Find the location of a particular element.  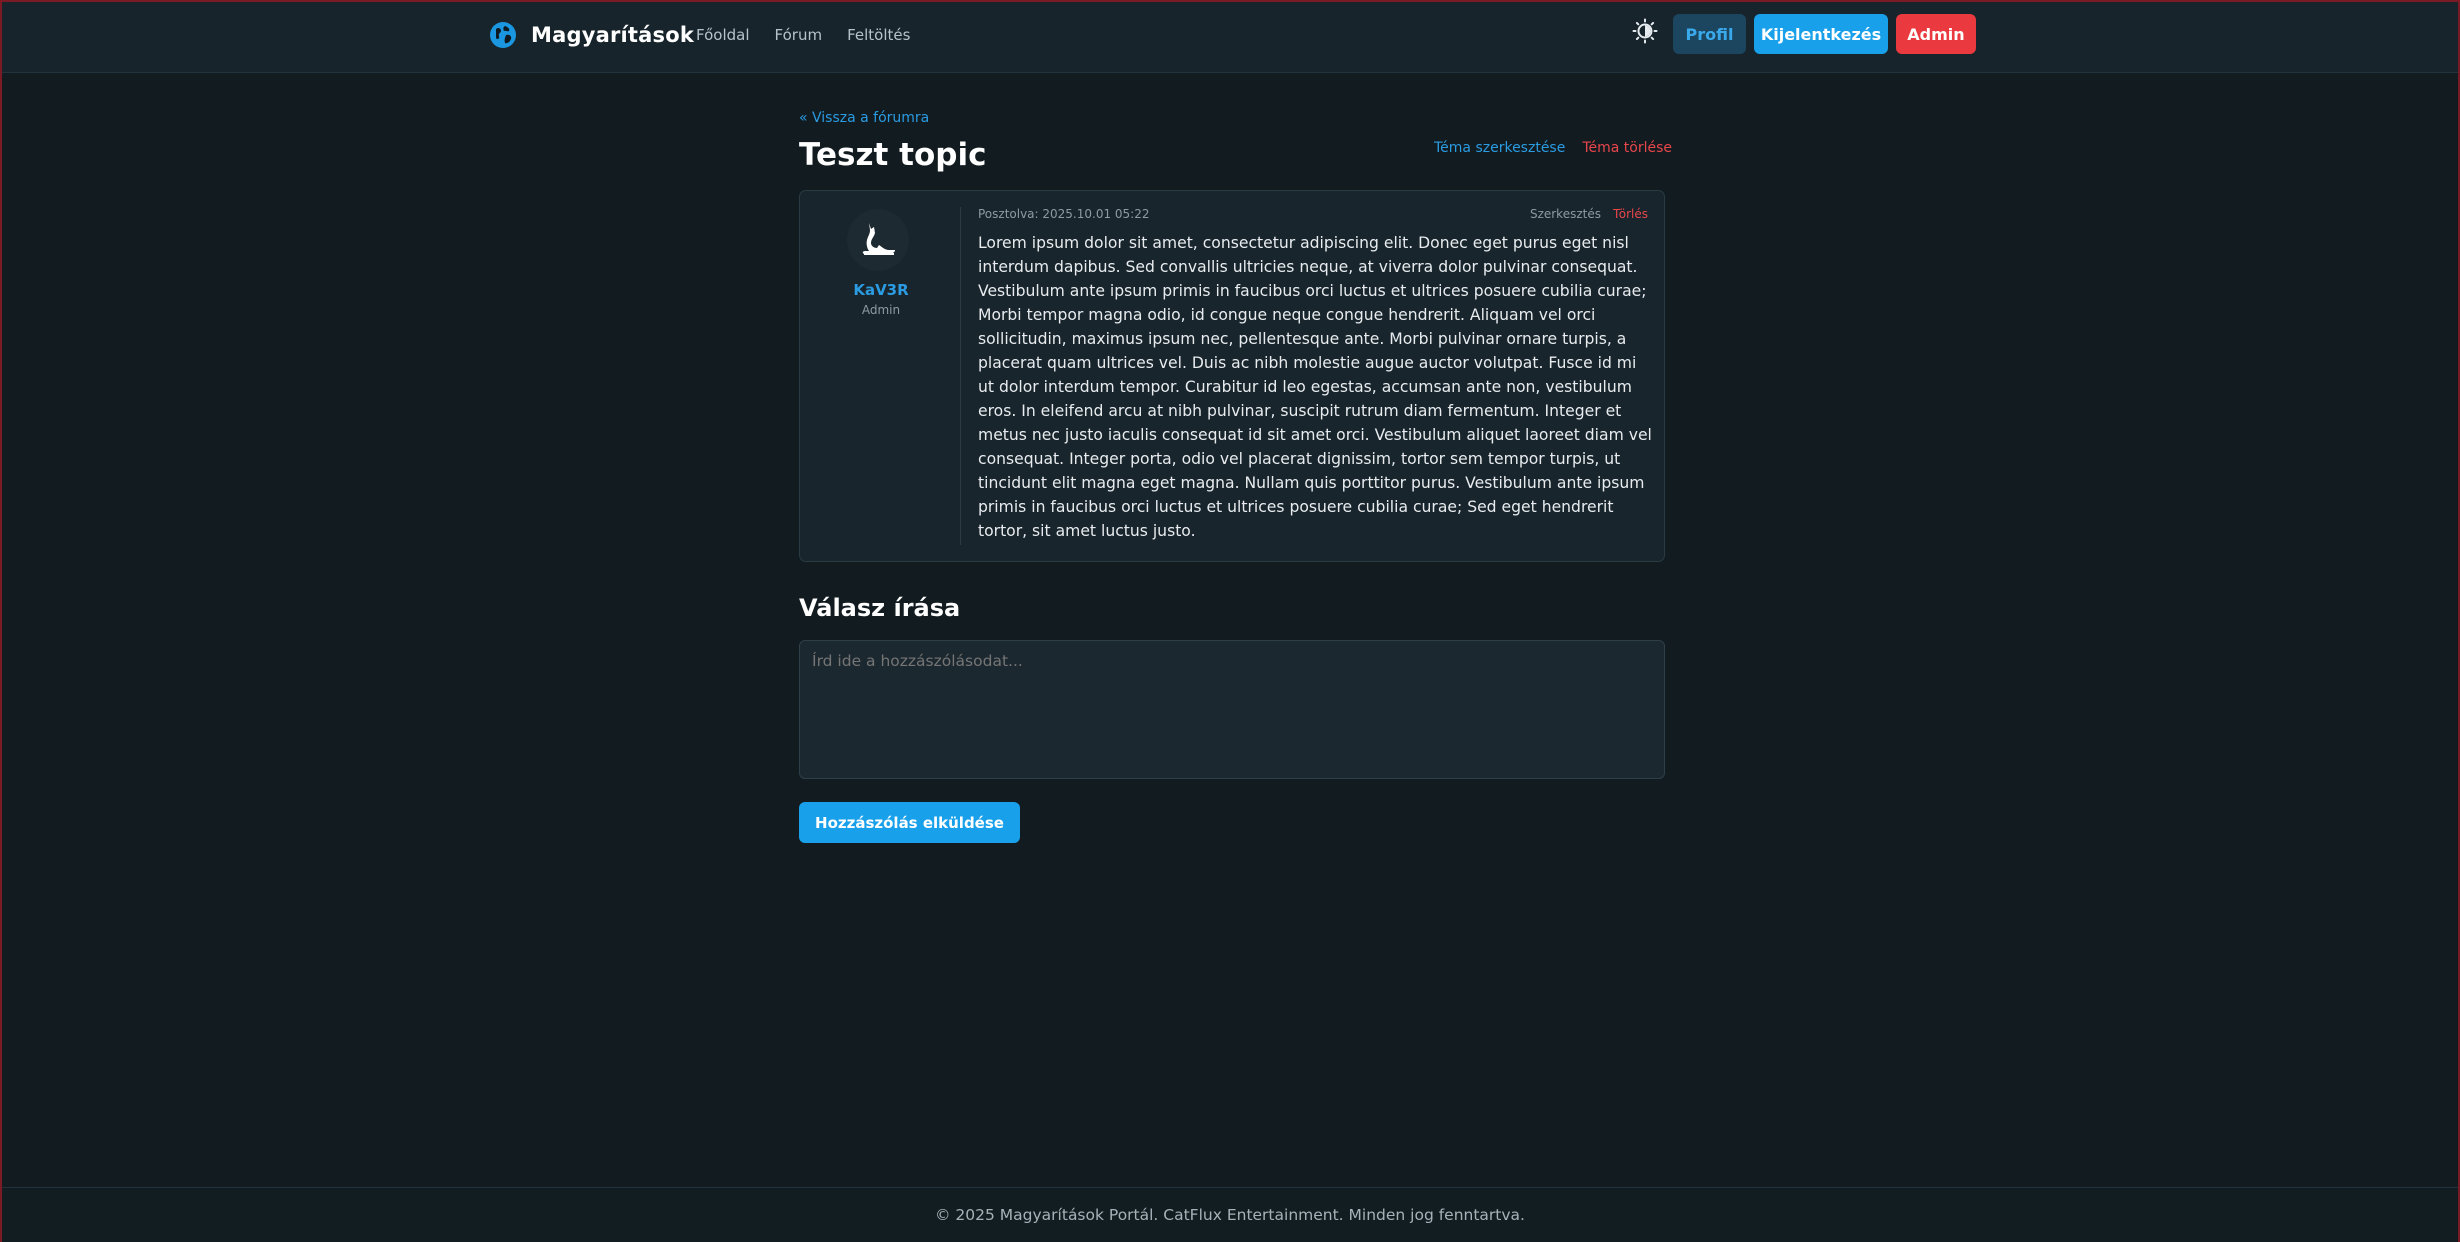

globe-icon is located at coordinates (503, 35).